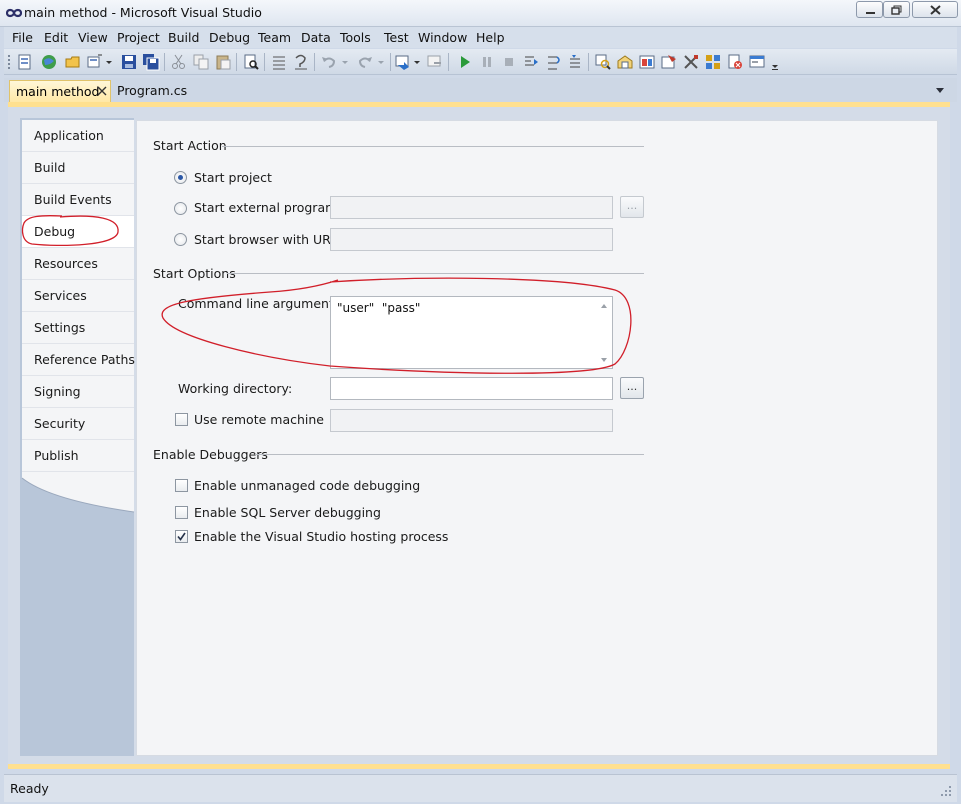 The image size is (961, 804). I want to click on uncomment-lines-icon, so click(301, 62).